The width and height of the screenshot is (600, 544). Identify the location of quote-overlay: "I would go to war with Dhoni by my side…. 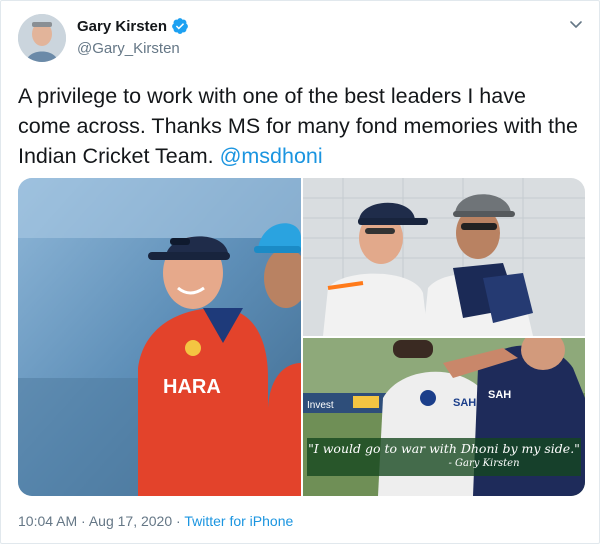
(444, 457).